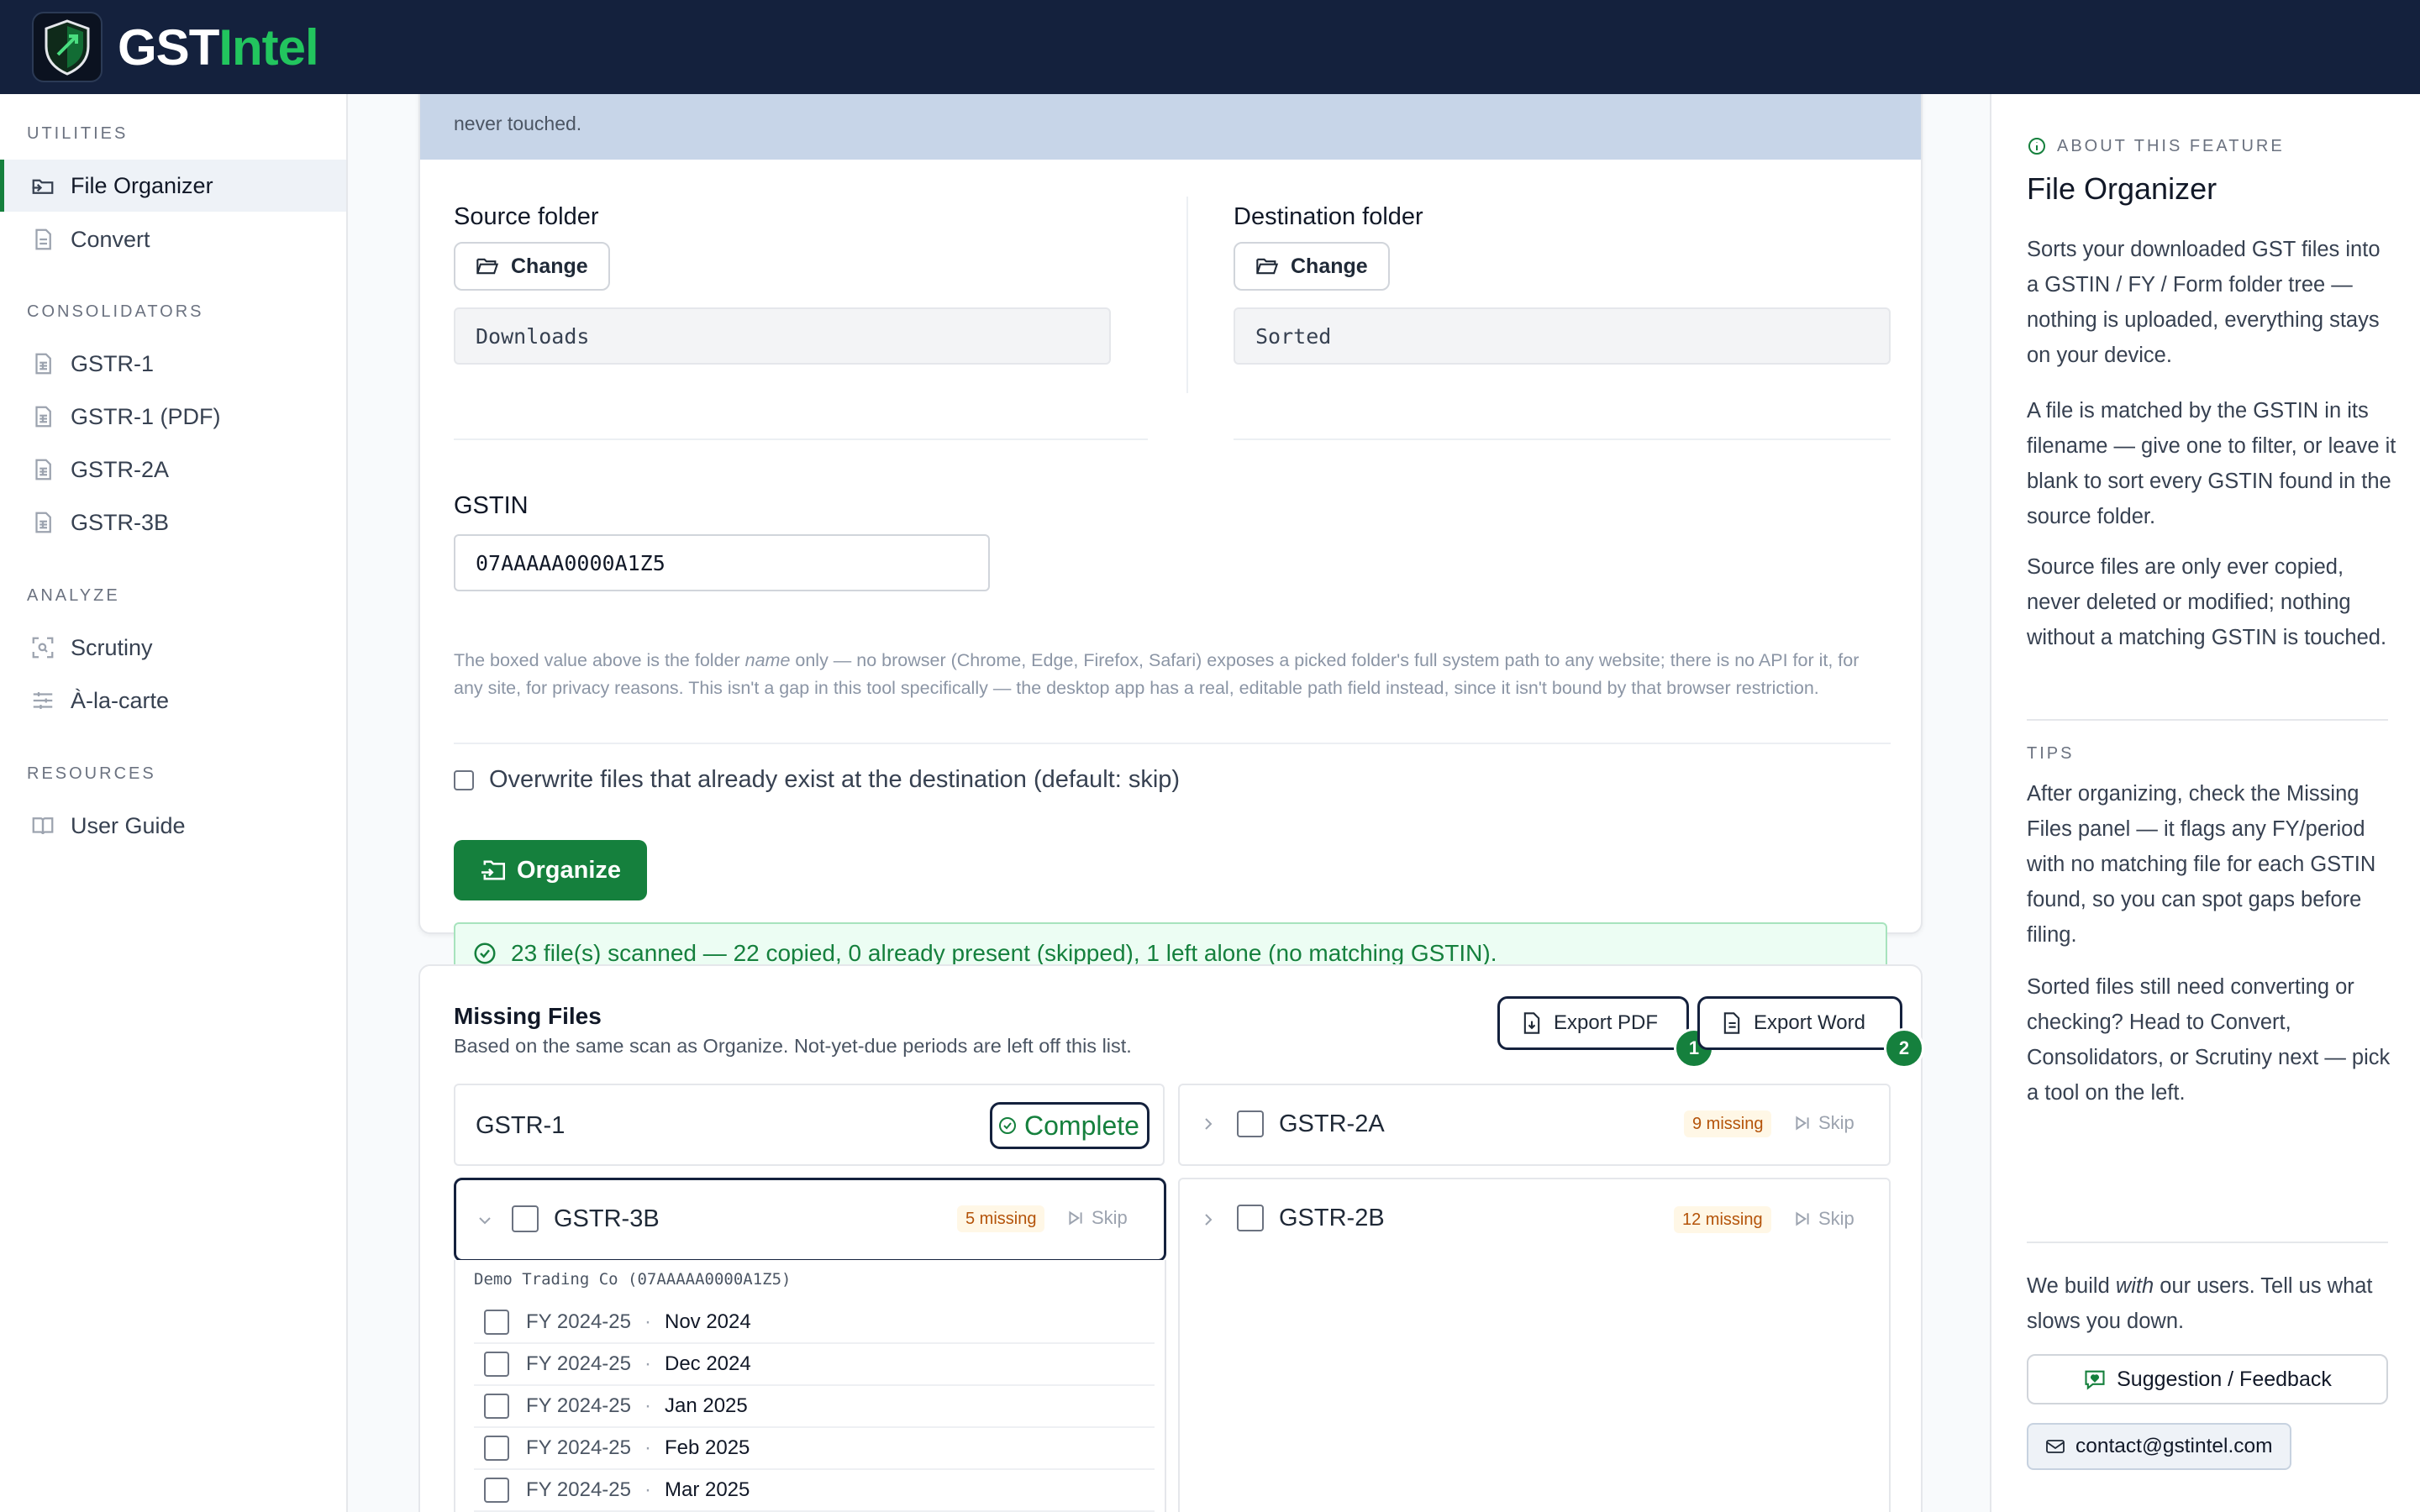 The height and width of the screenshot is (1512, 2420). I want to click on source-folder-label: Source folder, so click(526, 216).